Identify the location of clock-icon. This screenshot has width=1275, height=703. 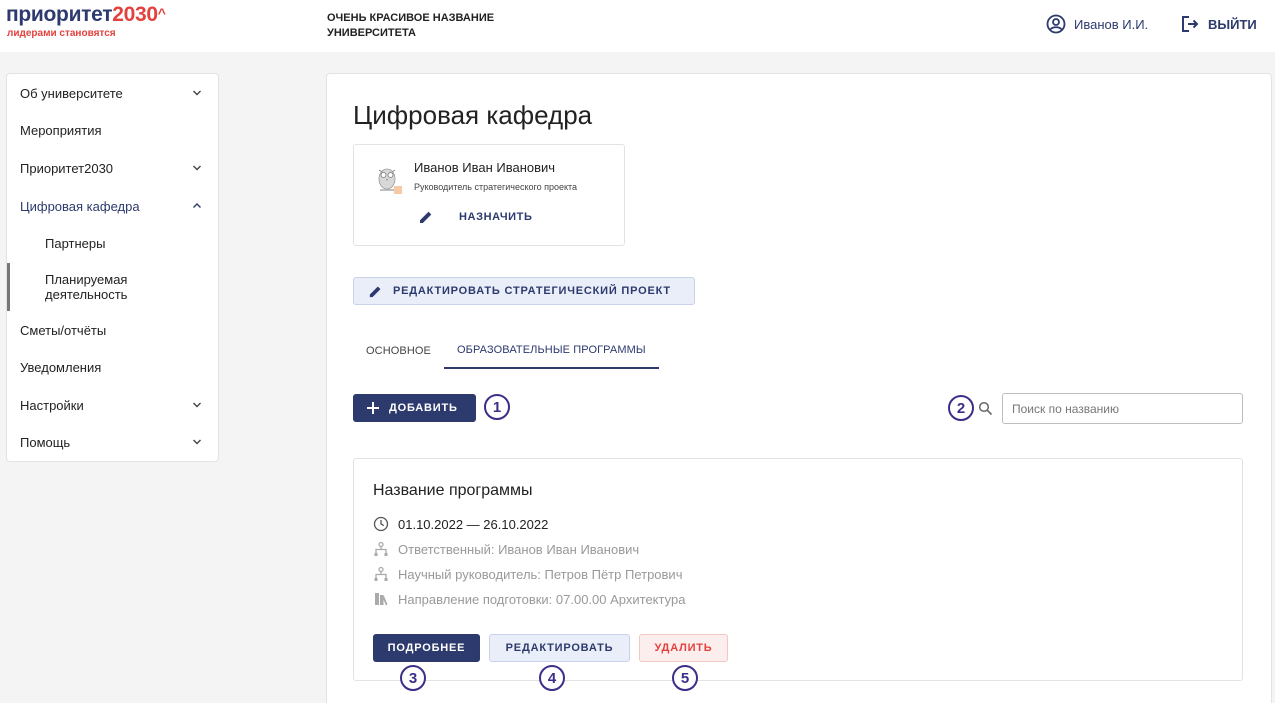
(381, 524).